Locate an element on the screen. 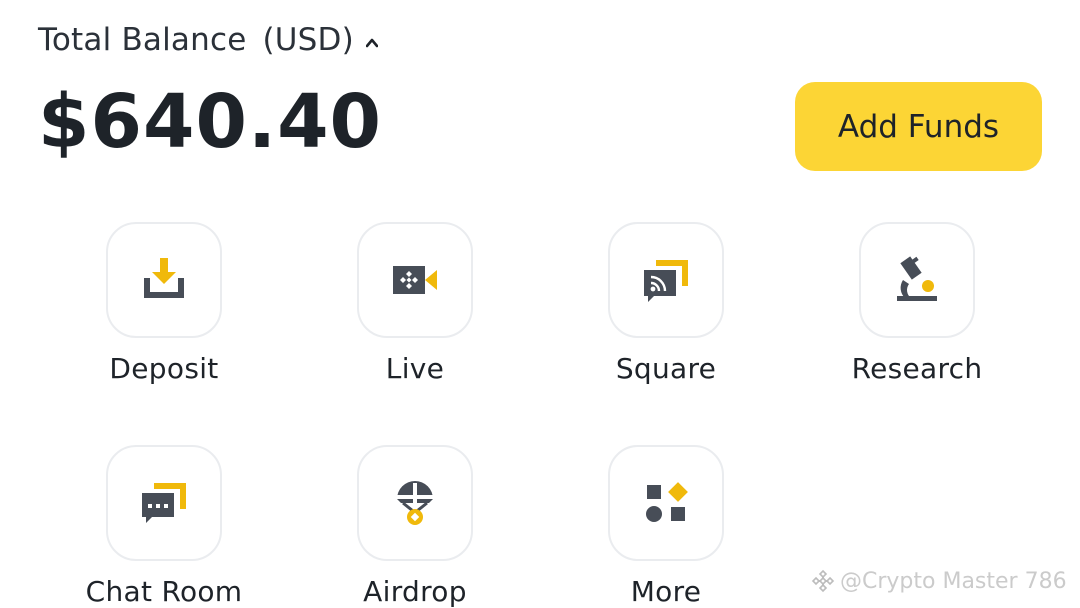  chat-room-icon is located at coordinates (164, 503).